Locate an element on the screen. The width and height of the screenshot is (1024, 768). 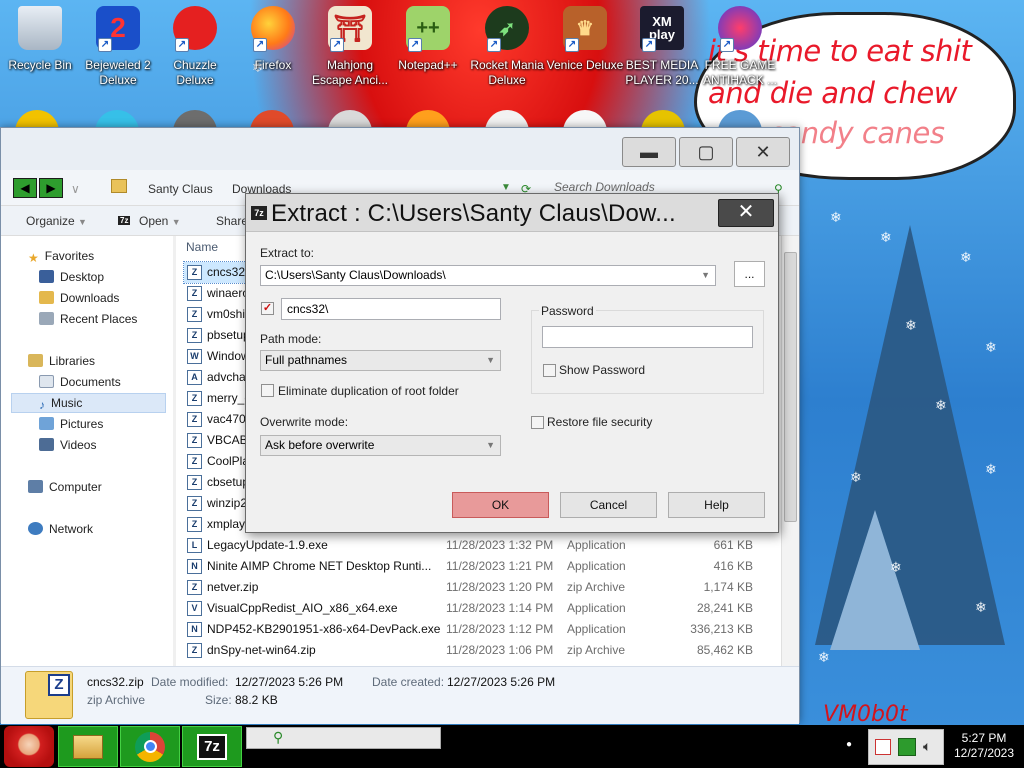
action-center-icon is located at coordinates (883, 747).